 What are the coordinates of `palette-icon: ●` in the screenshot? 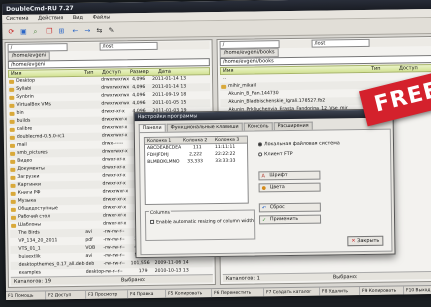 It's located at (264, 188).